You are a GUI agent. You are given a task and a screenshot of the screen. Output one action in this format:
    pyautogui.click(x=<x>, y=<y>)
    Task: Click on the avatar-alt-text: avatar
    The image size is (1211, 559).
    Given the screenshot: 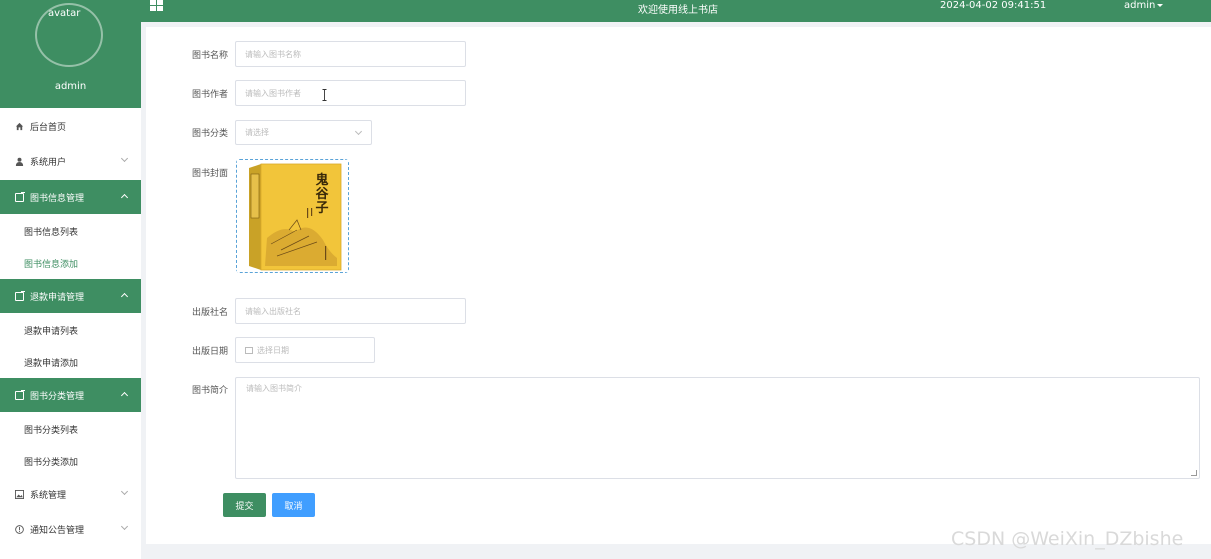 What is the action you would take?
    pyautogui.click(x=64, y=13)
    